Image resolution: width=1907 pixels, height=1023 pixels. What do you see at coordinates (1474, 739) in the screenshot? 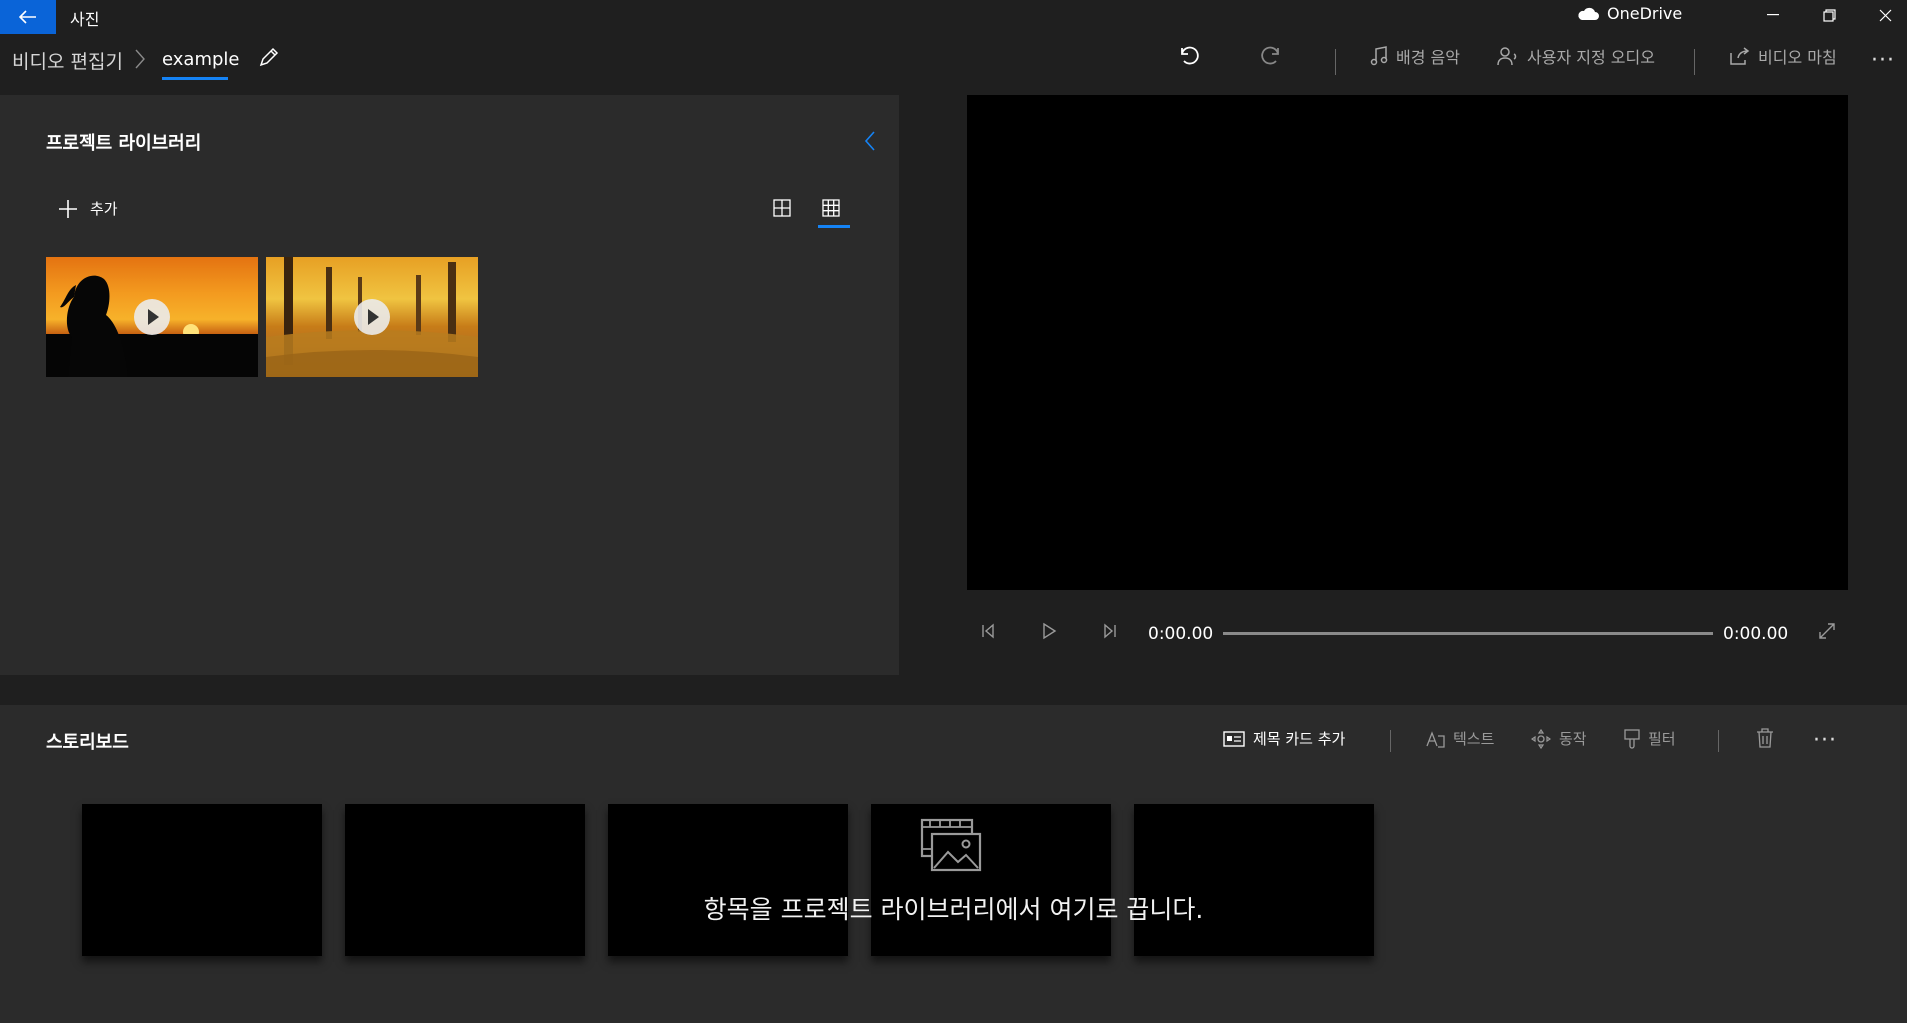
I see `text-label: 텍스트` at bounding box center [1474, 739].